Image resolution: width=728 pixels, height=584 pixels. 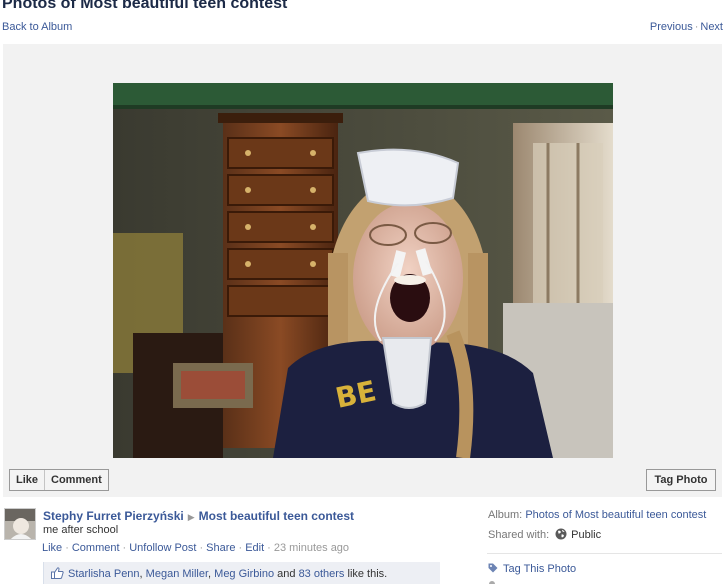 I want to click on globe-icon, so click(x=561, y=535).